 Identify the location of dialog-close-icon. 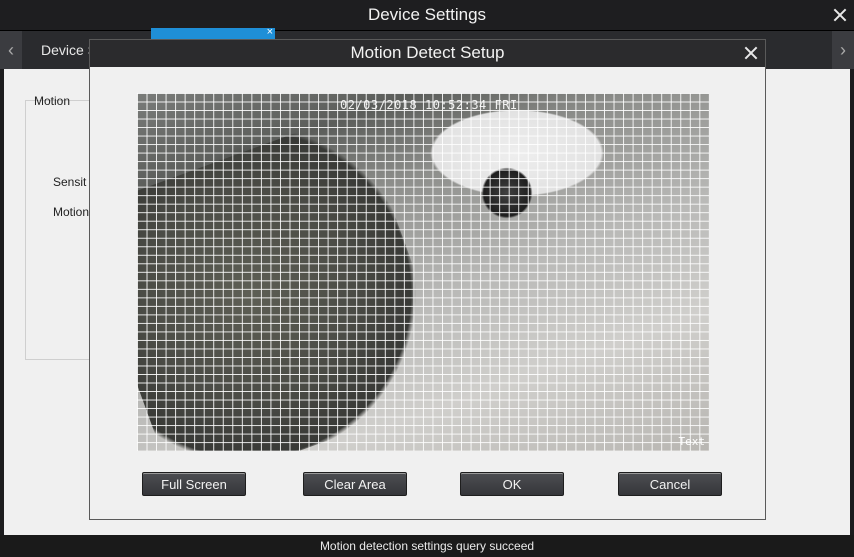
(751, 53).